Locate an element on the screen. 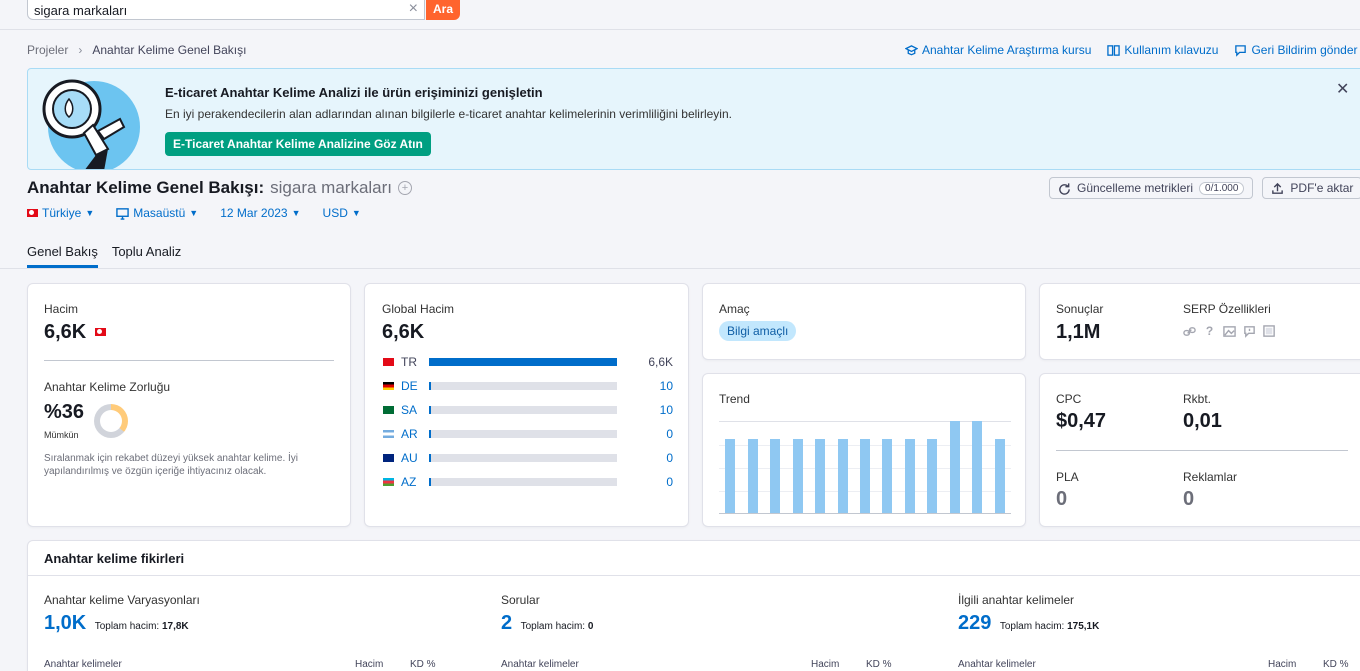 This screenshot has height=671, width=1360. country-code: DE is located at coordinates (415, 386).